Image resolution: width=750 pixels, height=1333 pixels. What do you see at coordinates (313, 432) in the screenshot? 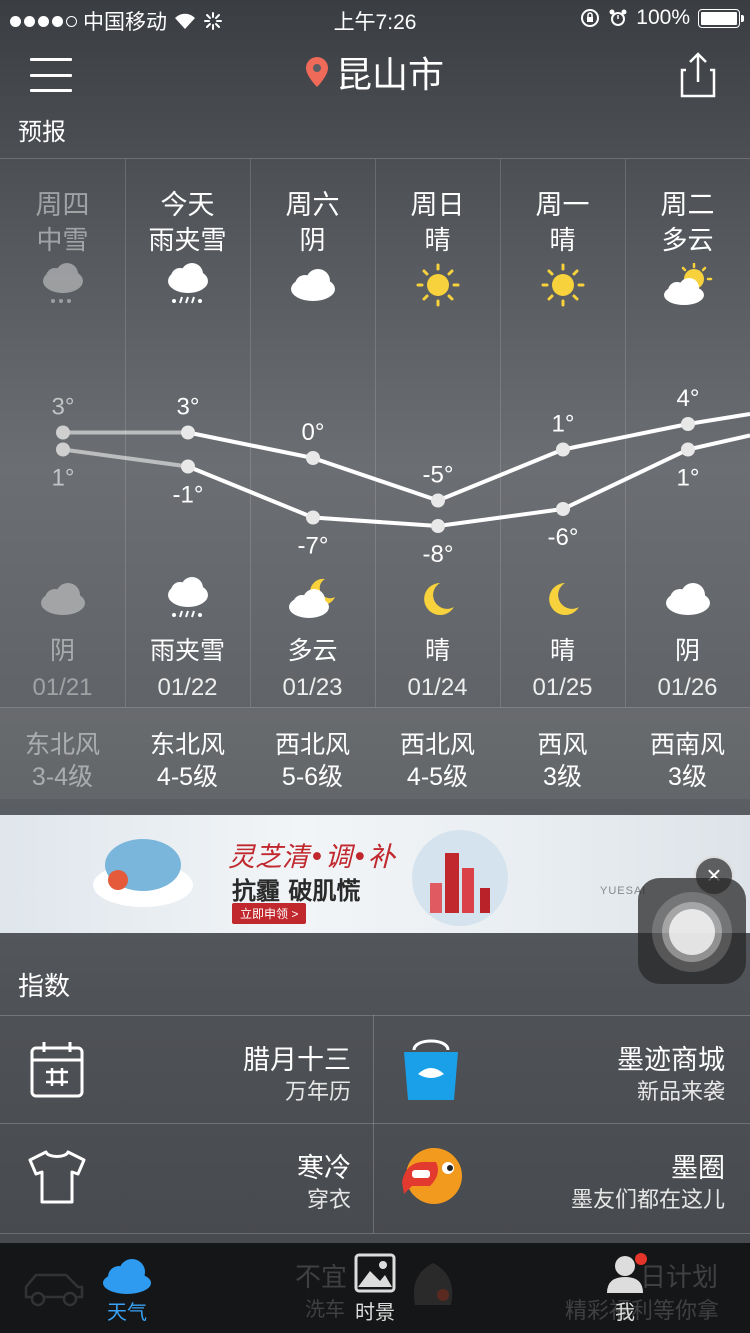
I see `high-temp-label: 0°` at bounding box center [313, 432].